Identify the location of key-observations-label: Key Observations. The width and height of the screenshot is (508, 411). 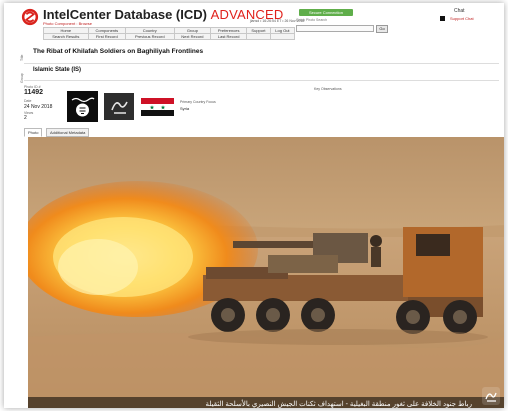
(328, 89).